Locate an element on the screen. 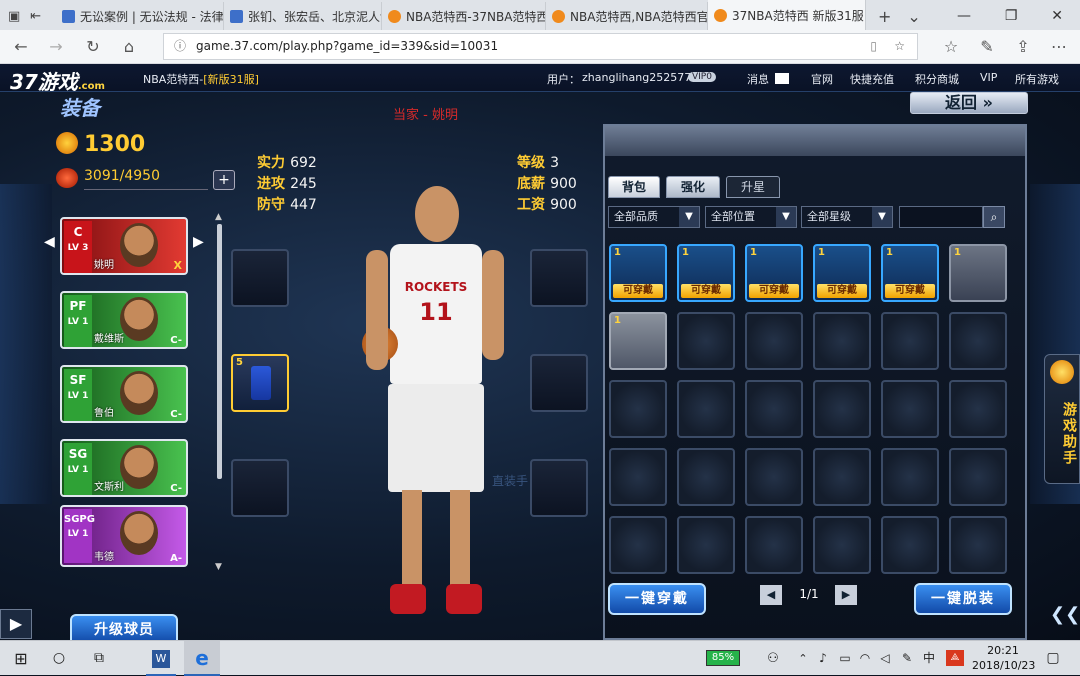  new-tab-icon: + is located at coordinates (884, 16).